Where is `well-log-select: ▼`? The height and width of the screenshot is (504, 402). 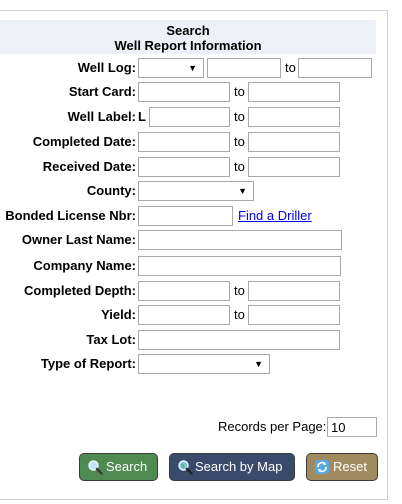 well-log-select: ▼ is located at coordinates (171, 68).